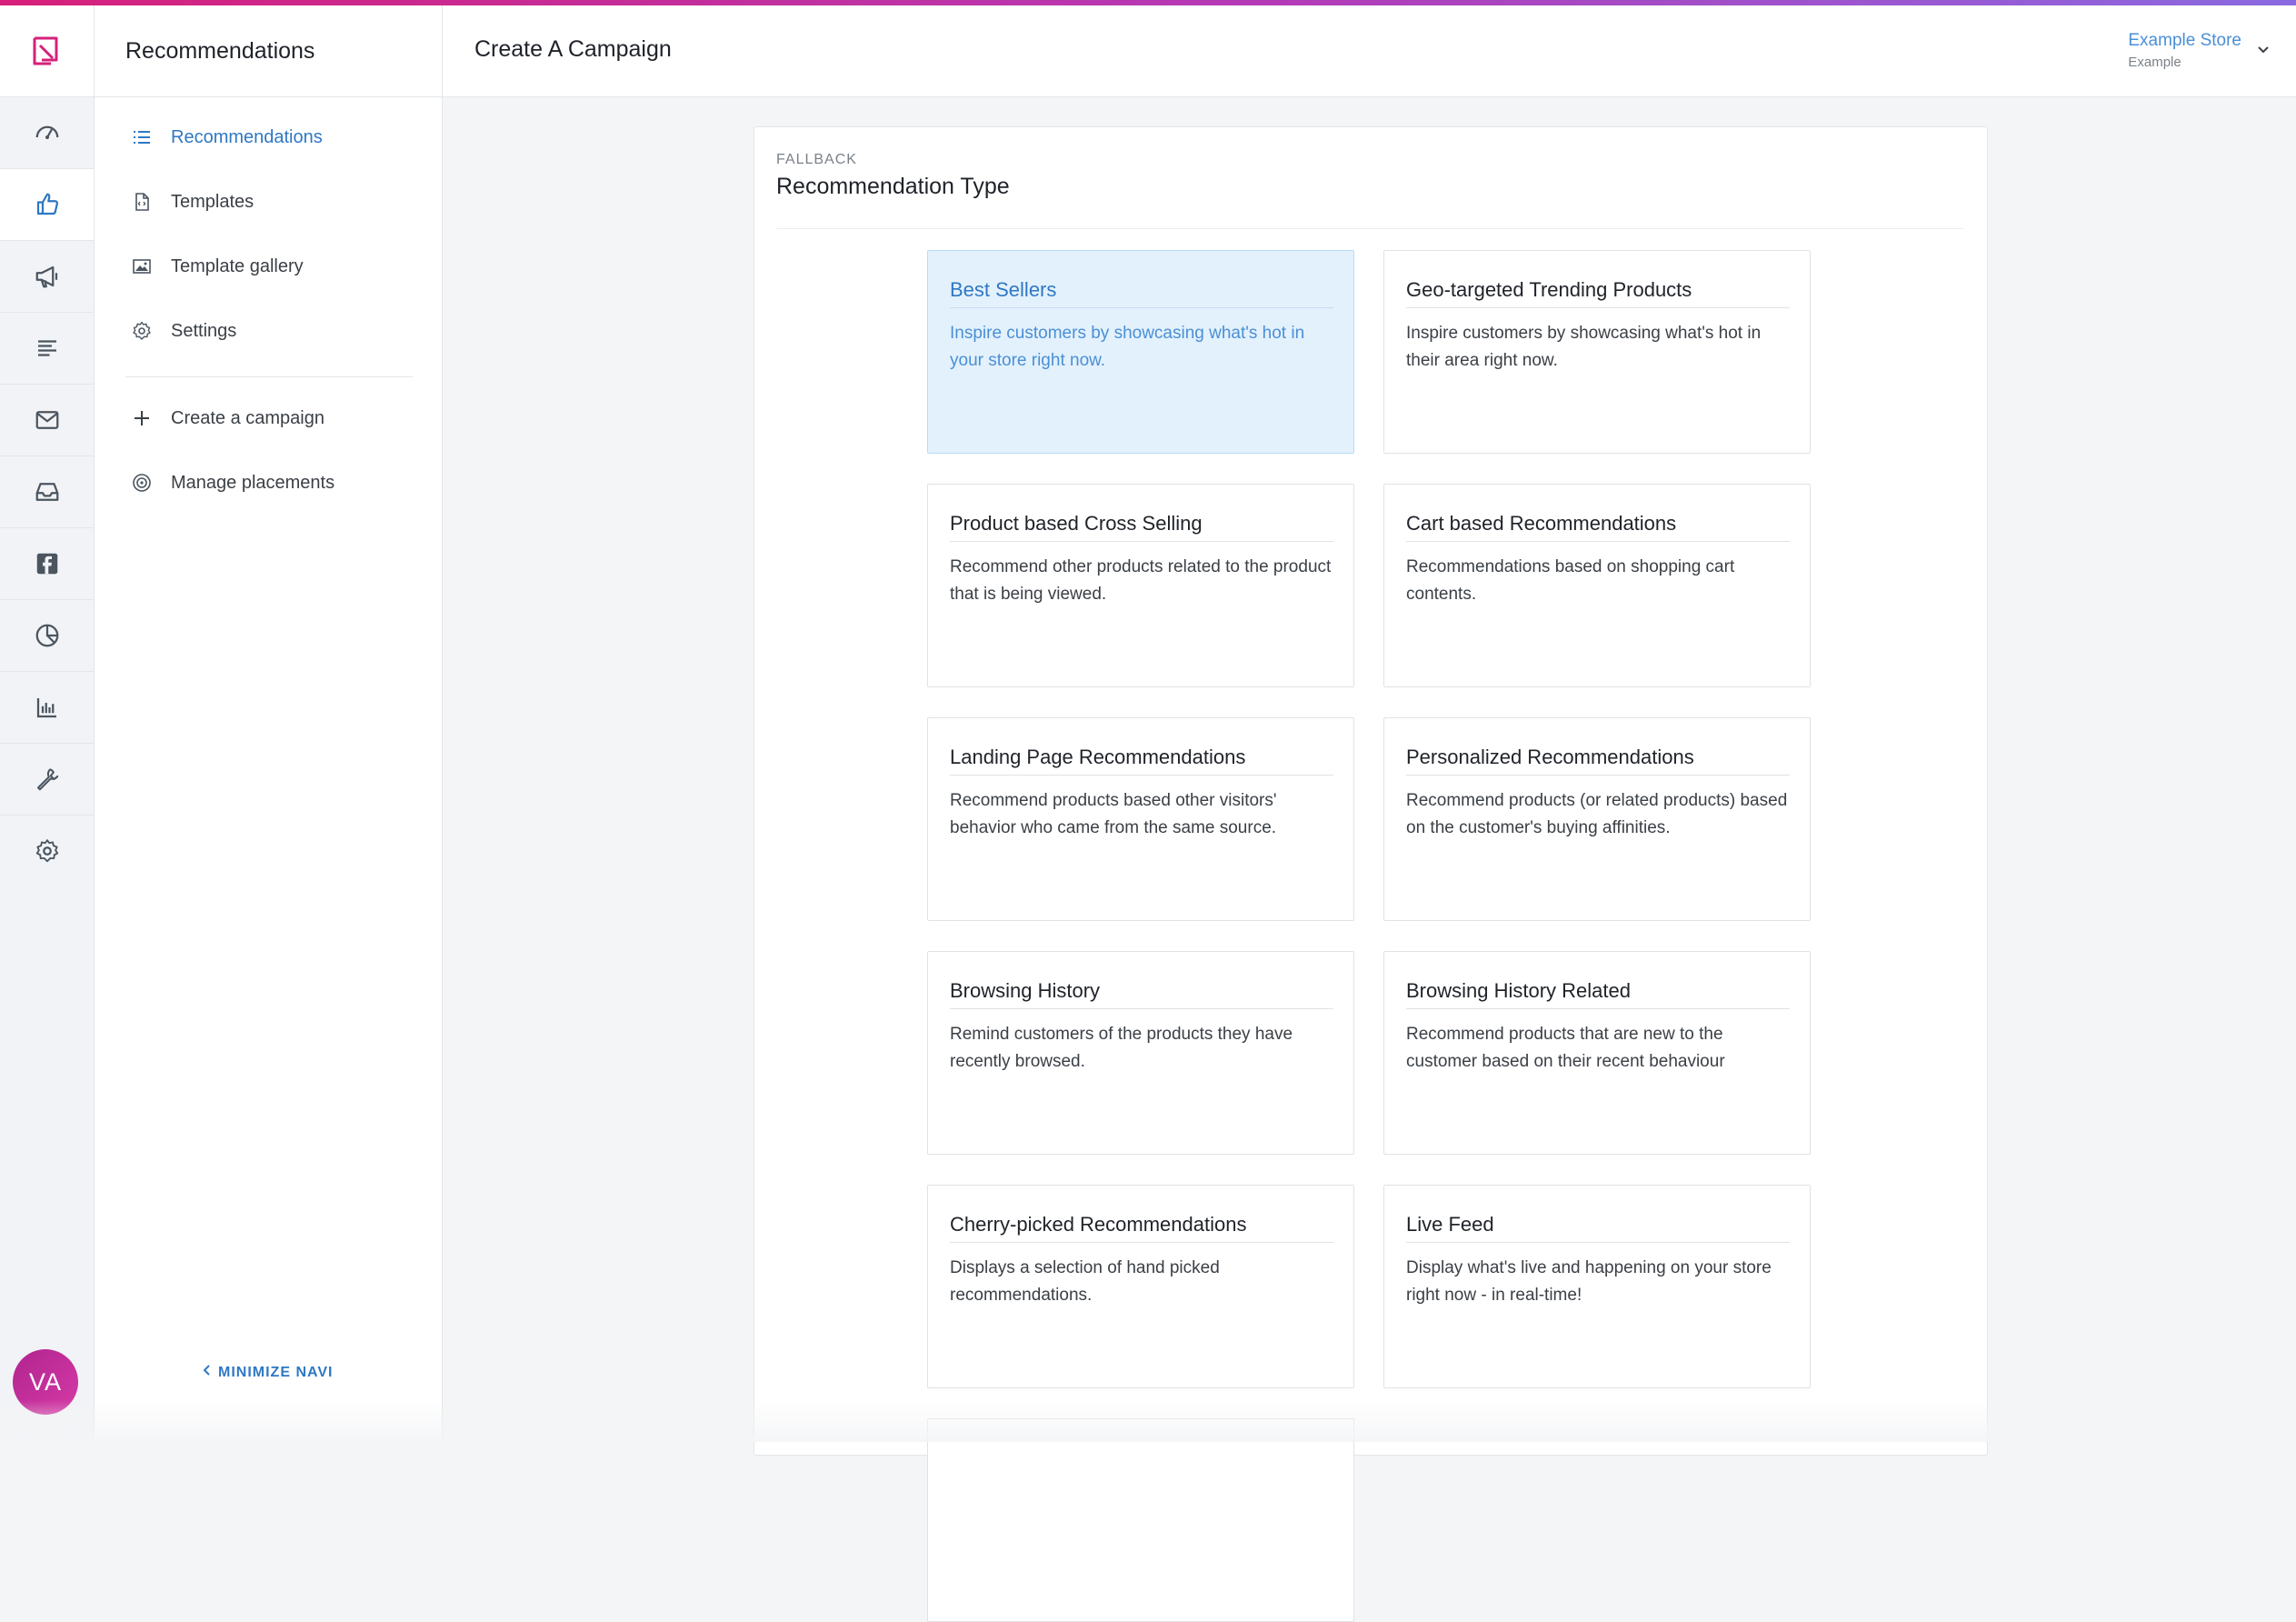 This screenshot has width=2296, height=1622. I want to click on rail-recommendations, so click(47, 205).